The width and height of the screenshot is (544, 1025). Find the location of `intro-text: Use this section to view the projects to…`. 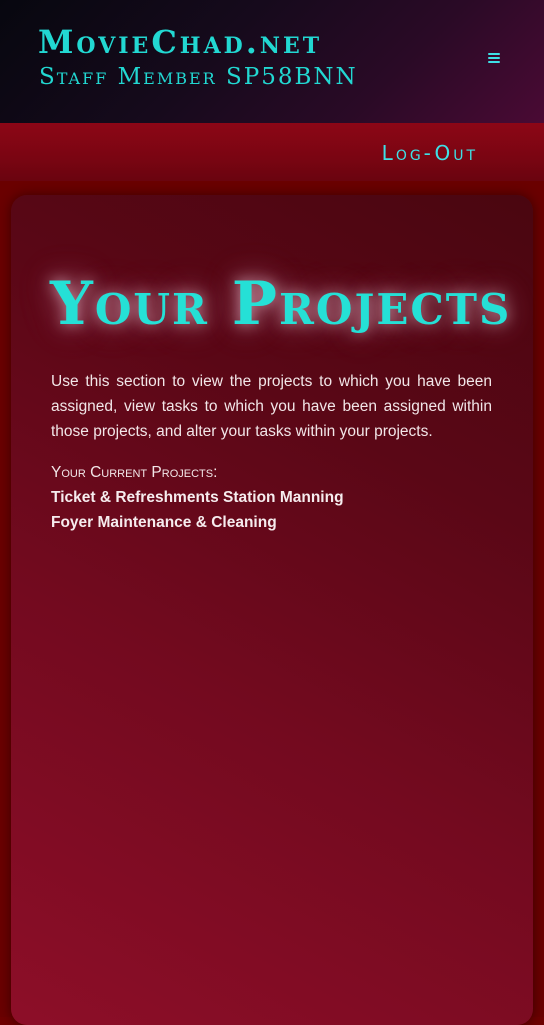

intro-text: Use this section to view the projects to… is located at coordinates (271, 406).